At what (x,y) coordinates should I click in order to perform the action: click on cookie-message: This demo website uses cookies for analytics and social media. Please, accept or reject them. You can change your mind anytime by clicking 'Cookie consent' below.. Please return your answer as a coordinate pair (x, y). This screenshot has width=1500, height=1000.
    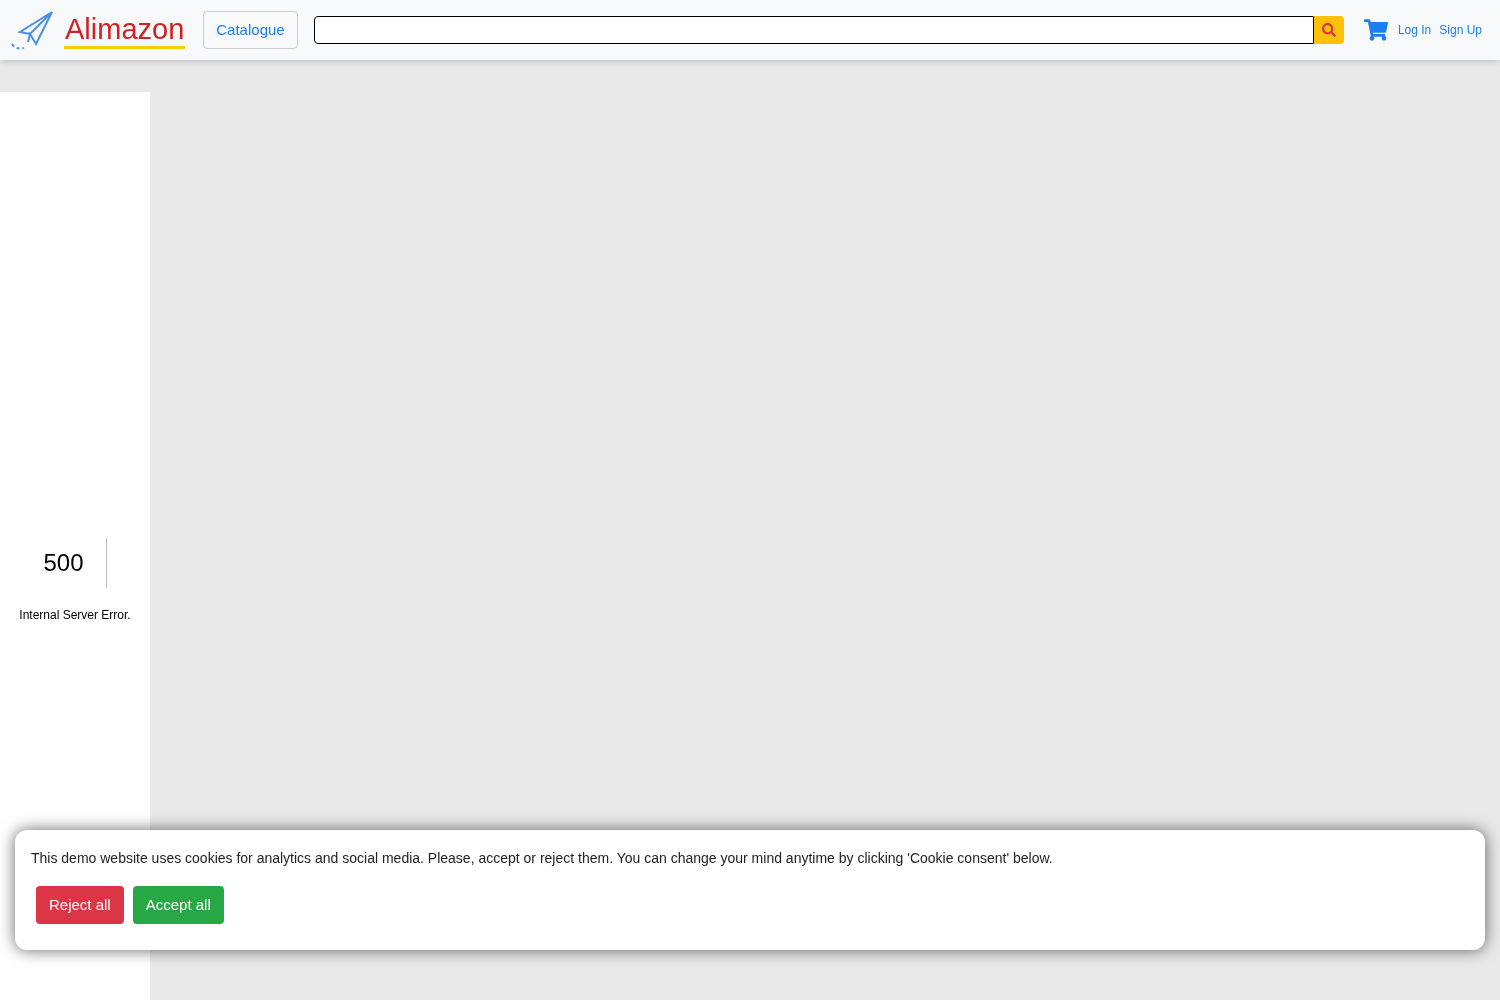
    Looking at the image, I should click on (542, 858).